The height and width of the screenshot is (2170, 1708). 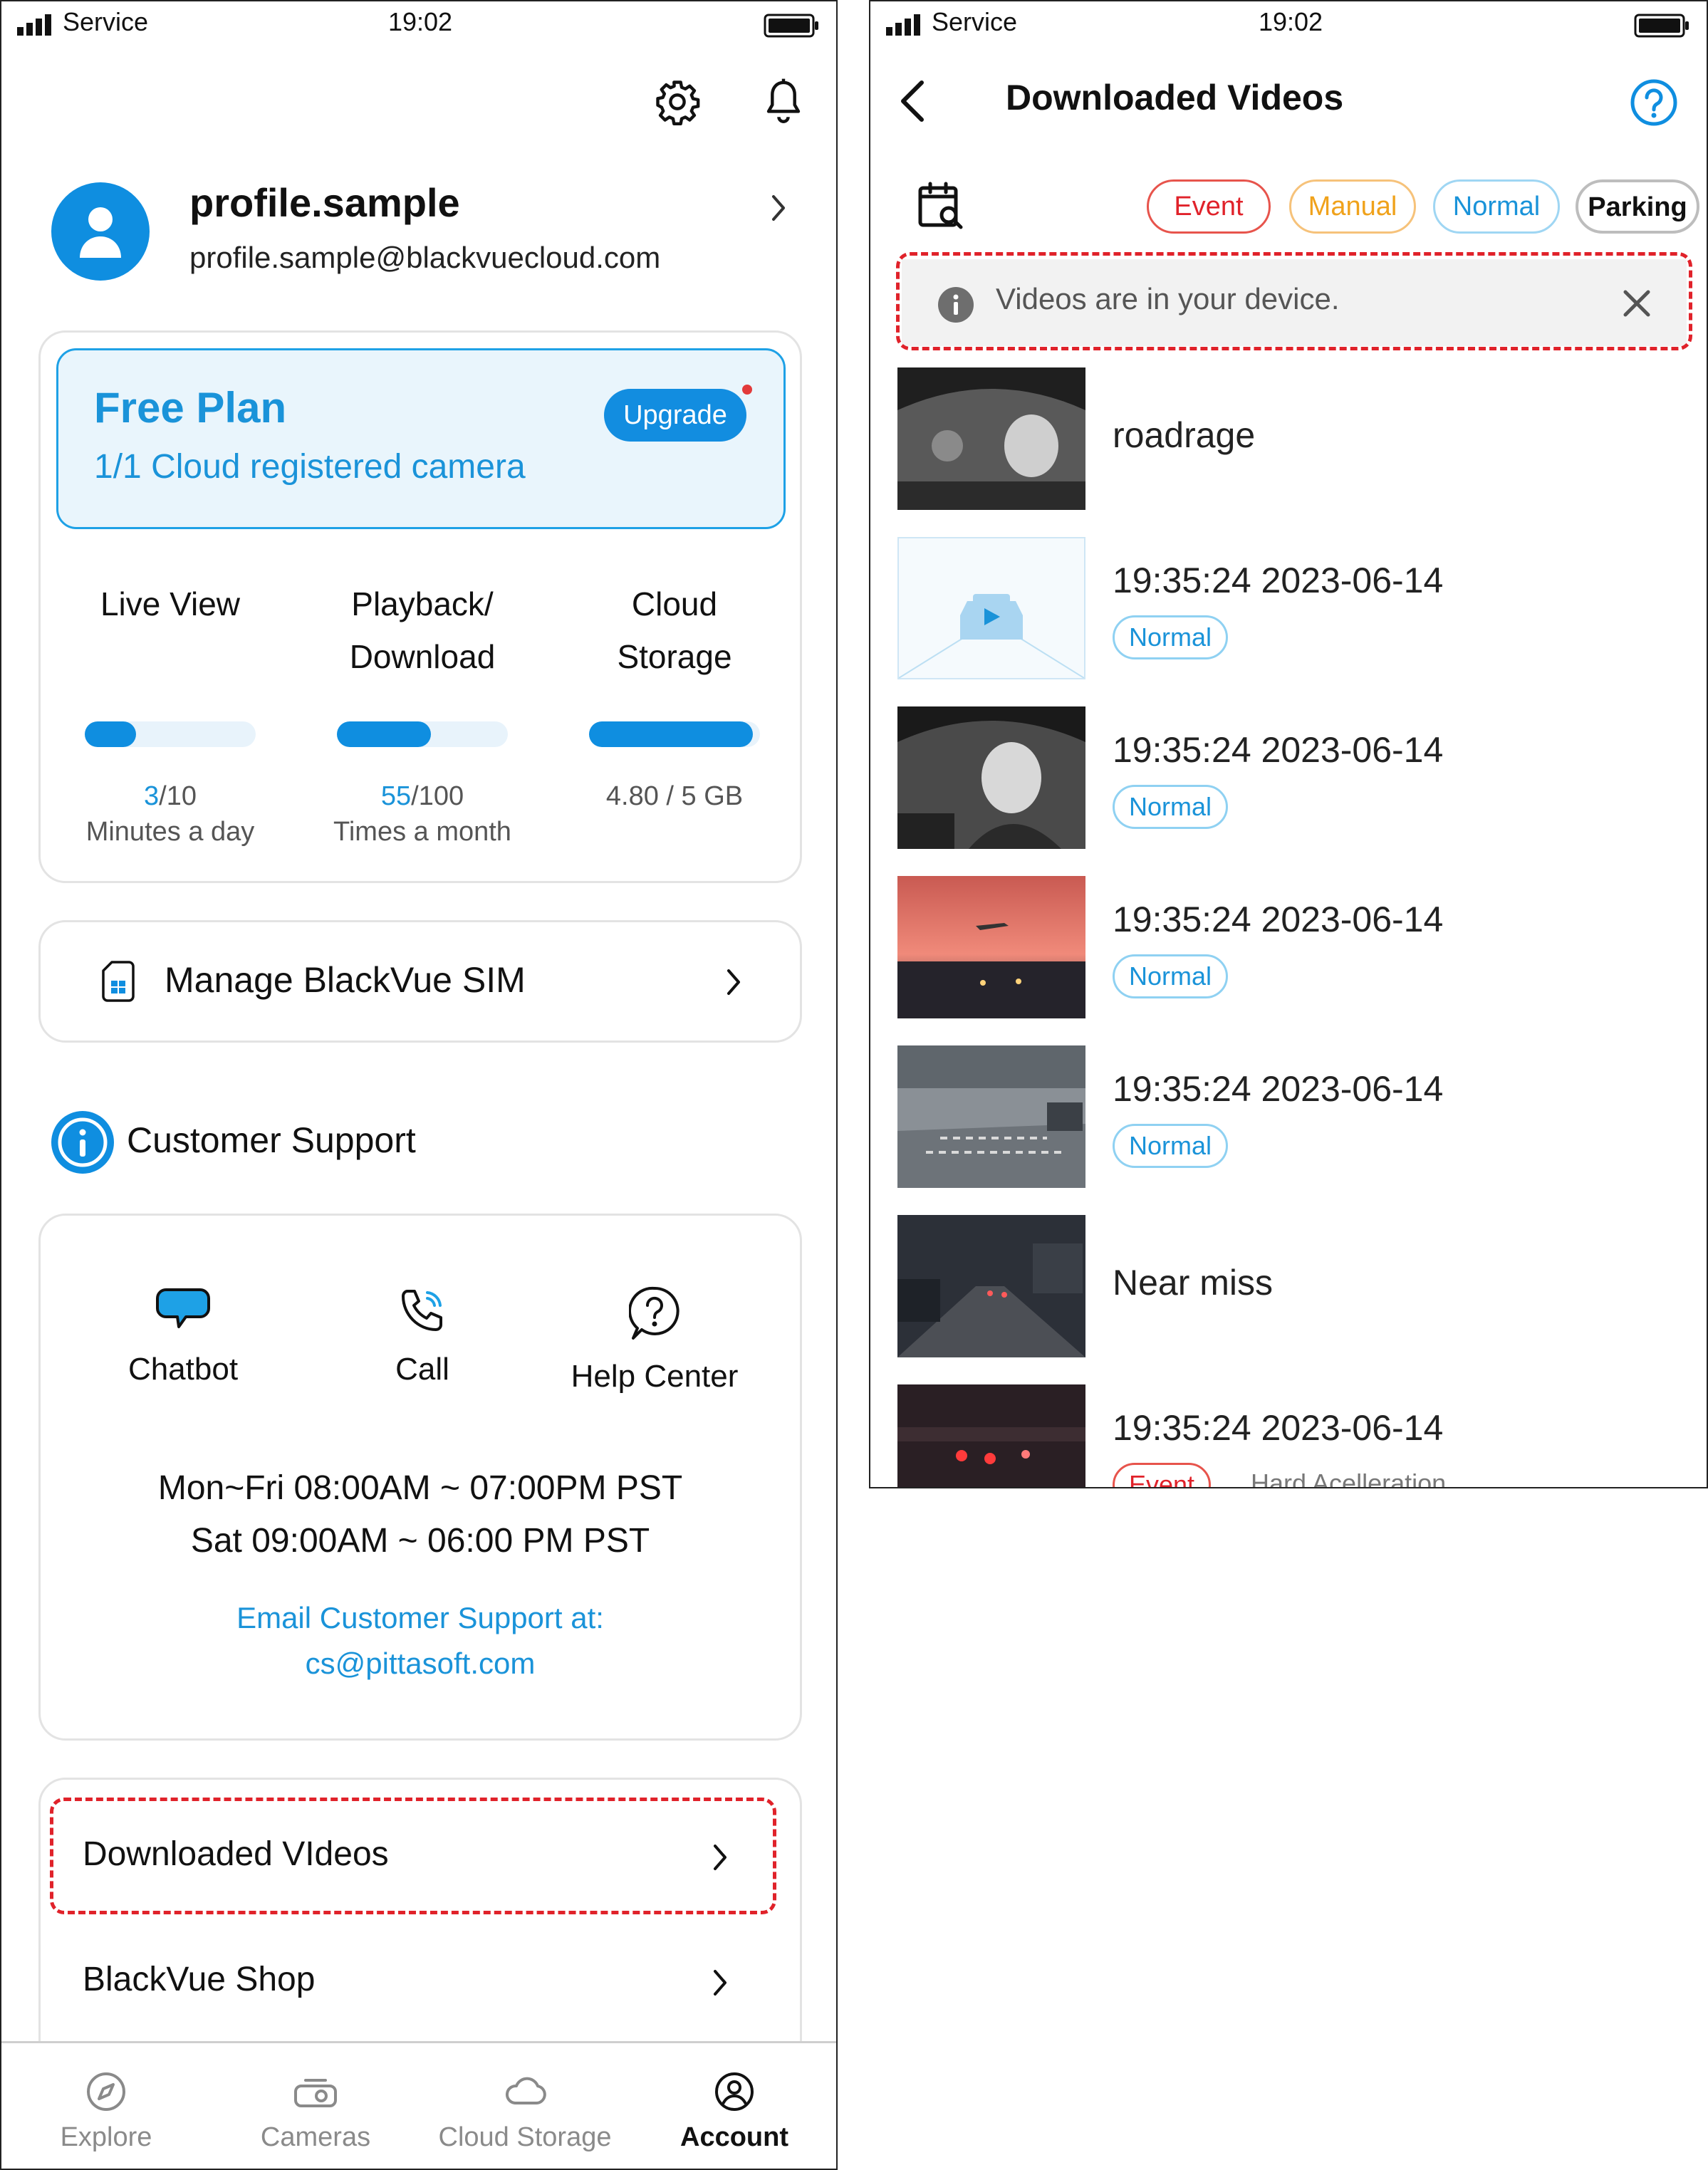 What do you see at coordinates (183, 1336) in the screenshot?
I see `chatbot-button: Chatbot` at bounding box center [183, 1336].